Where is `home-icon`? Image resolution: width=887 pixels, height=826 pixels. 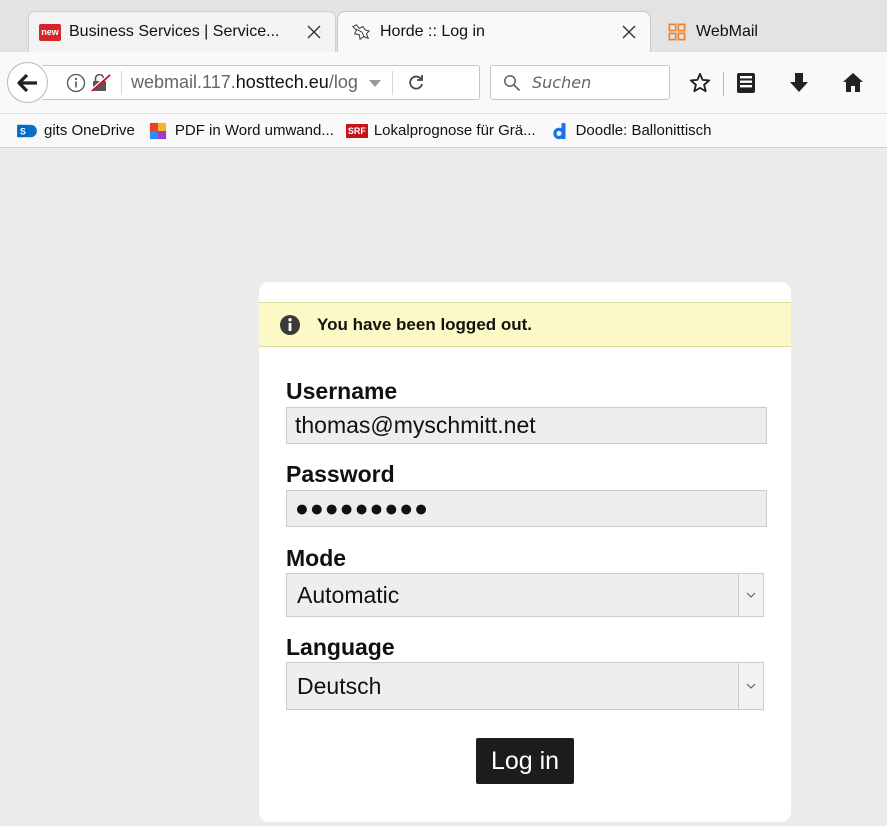
home-icon is located at coordinates (853, 83).